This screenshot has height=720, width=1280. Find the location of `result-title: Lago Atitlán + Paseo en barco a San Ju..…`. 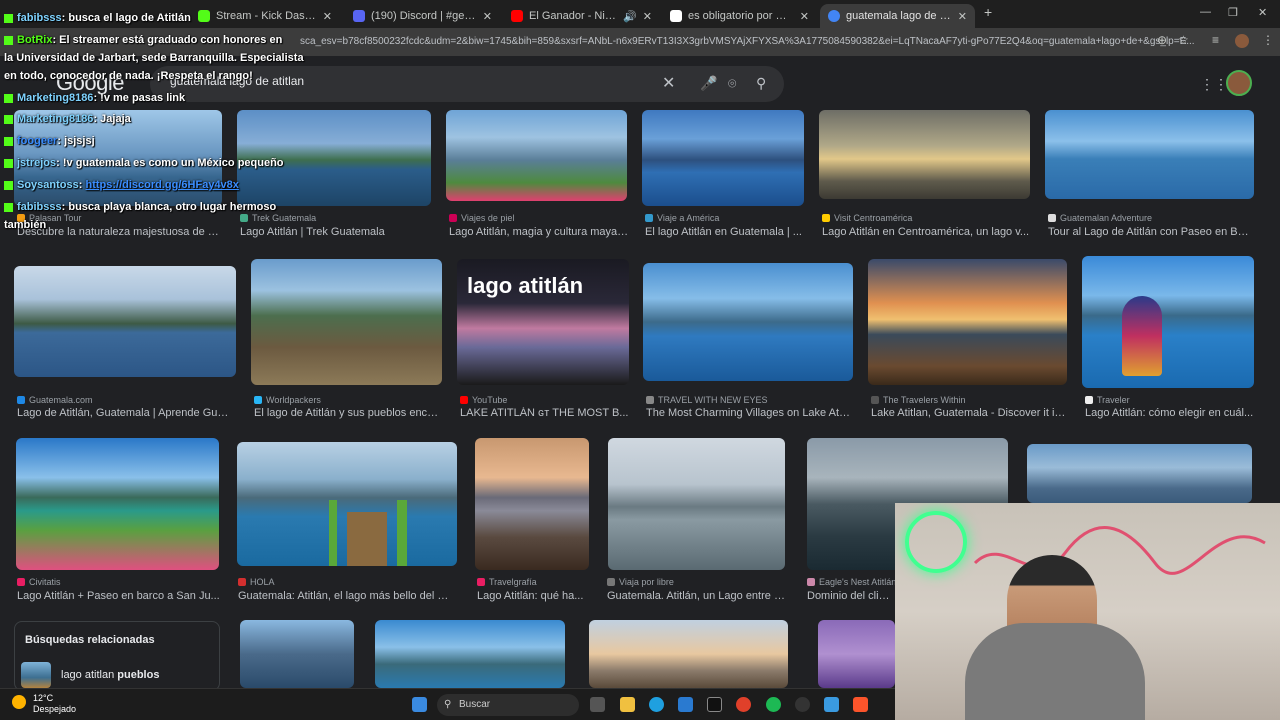

result-title: Lago Atitlán + Paseo en barco a San Ju..… is located at coordinates (119, 596).